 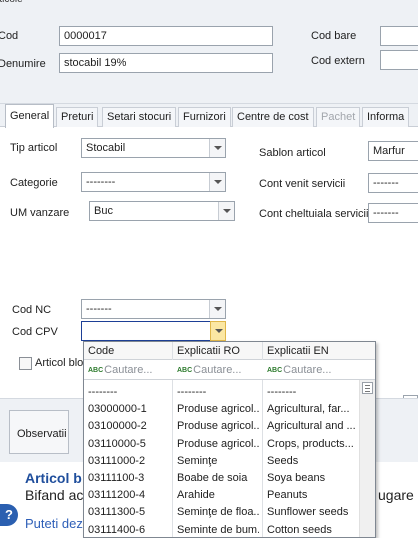 What do you see at coordinates (106, 148) in the screenshot?
I see `tip-articol-value: Stocabil` at bounding box center [106, 148].